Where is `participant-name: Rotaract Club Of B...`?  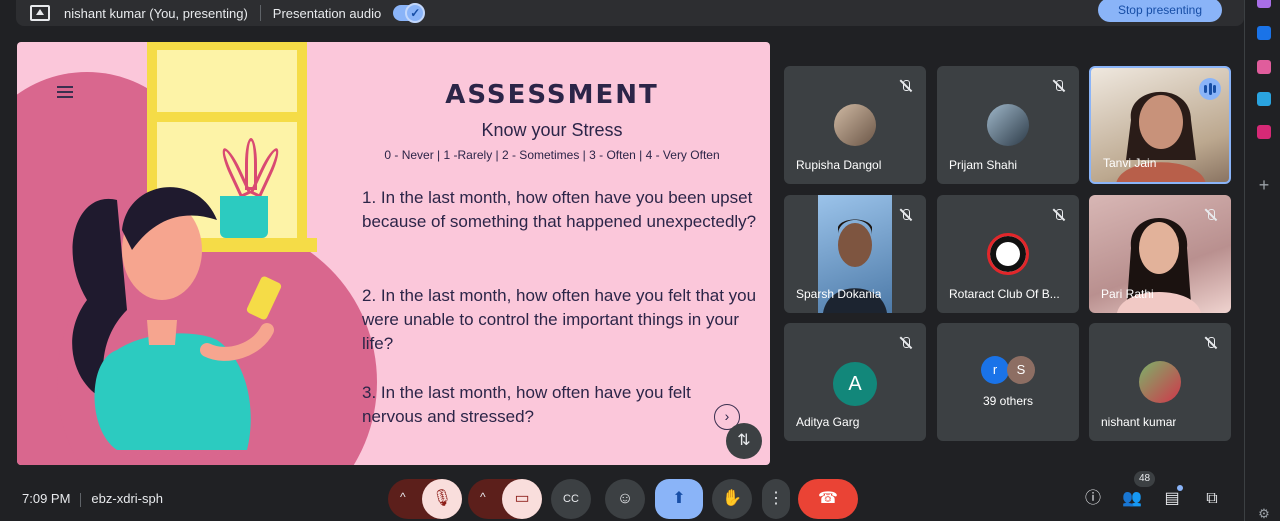
participant-name: Rotaract Club Of B... is located at coordinates (1004, 294).